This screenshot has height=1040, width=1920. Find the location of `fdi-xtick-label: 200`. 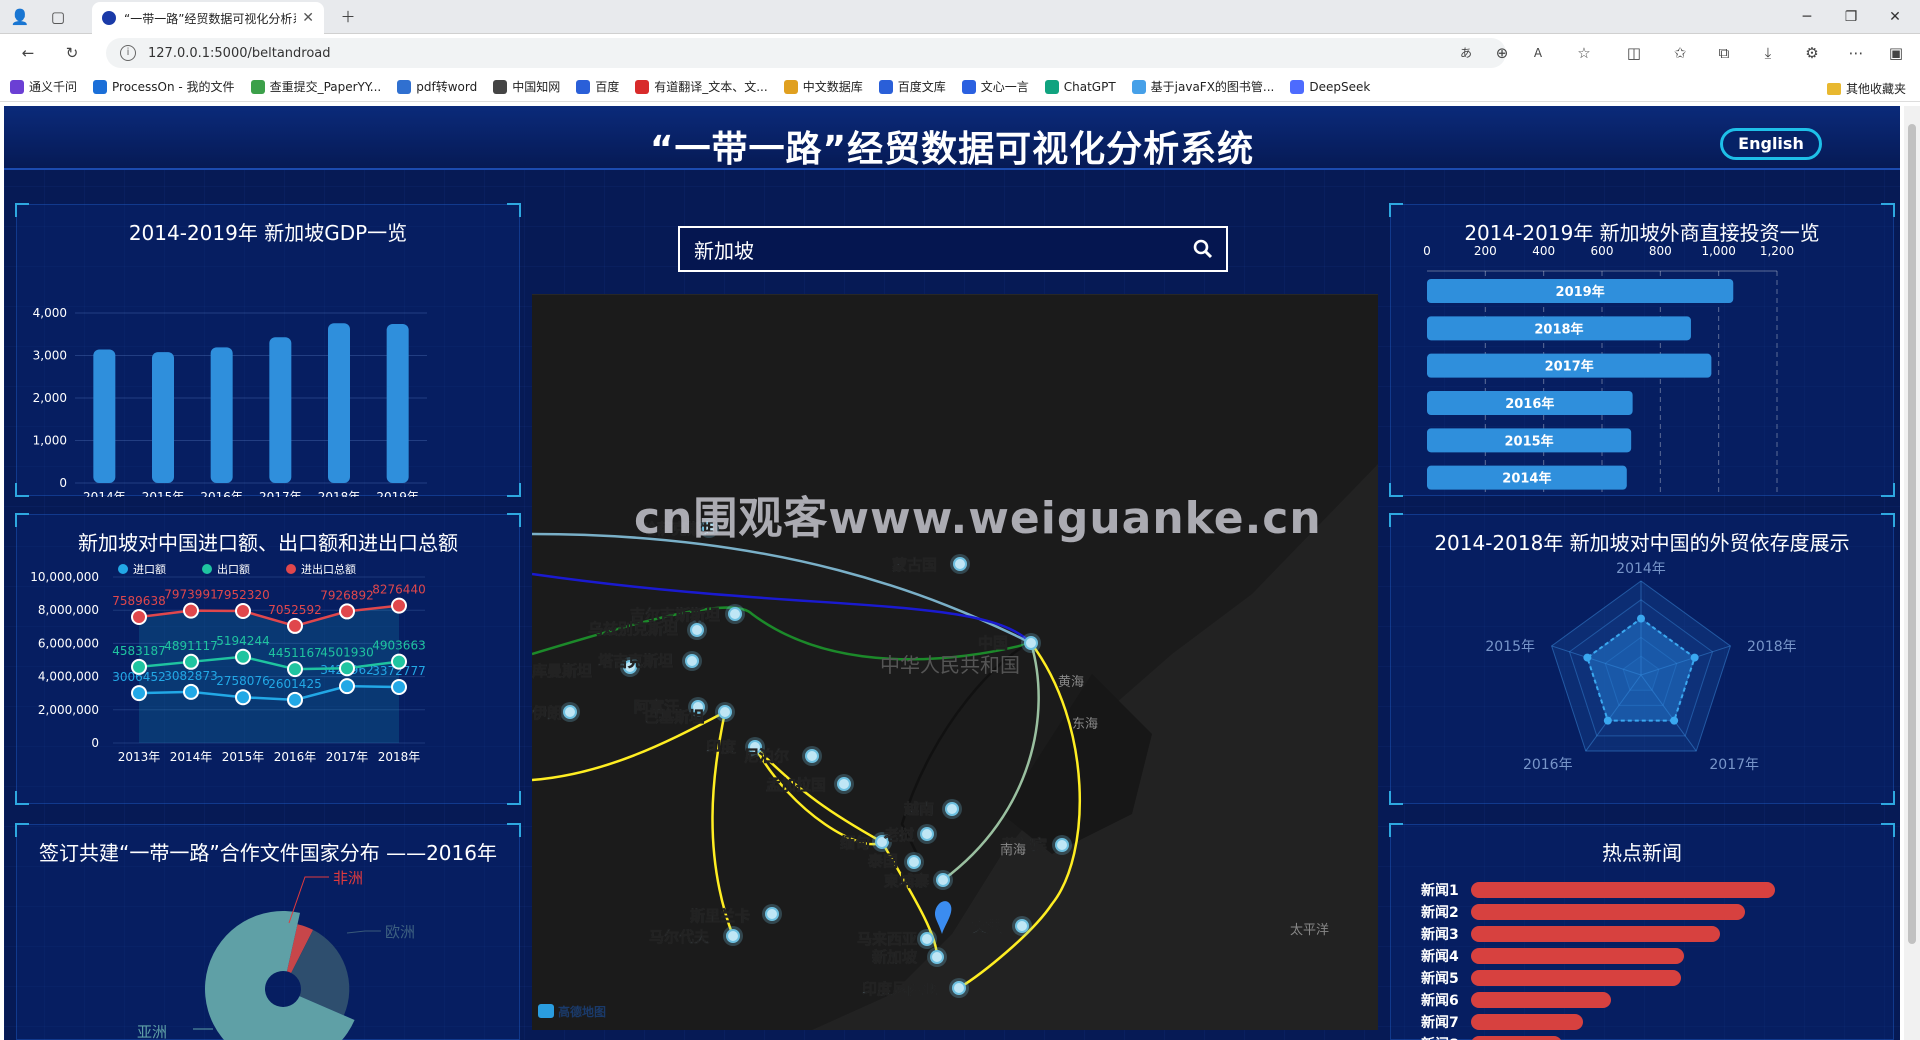

fdi-xtick-label: 200 is located at coordinates (1485, 251).